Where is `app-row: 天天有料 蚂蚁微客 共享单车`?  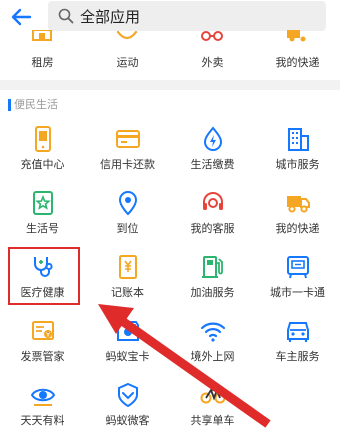 app-row: 天天有料 蚂蚁微客 共享单车 is located at coordinates (170, 406).